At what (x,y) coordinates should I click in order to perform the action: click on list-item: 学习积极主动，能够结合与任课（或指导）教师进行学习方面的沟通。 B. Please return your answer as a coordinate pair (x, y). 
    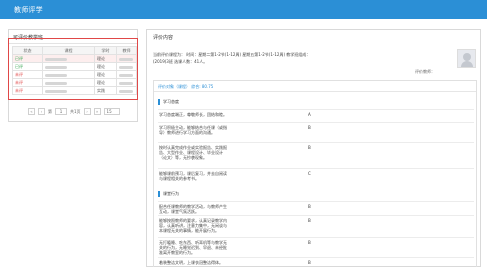
    Looking at the image, I should click on (316, 132).